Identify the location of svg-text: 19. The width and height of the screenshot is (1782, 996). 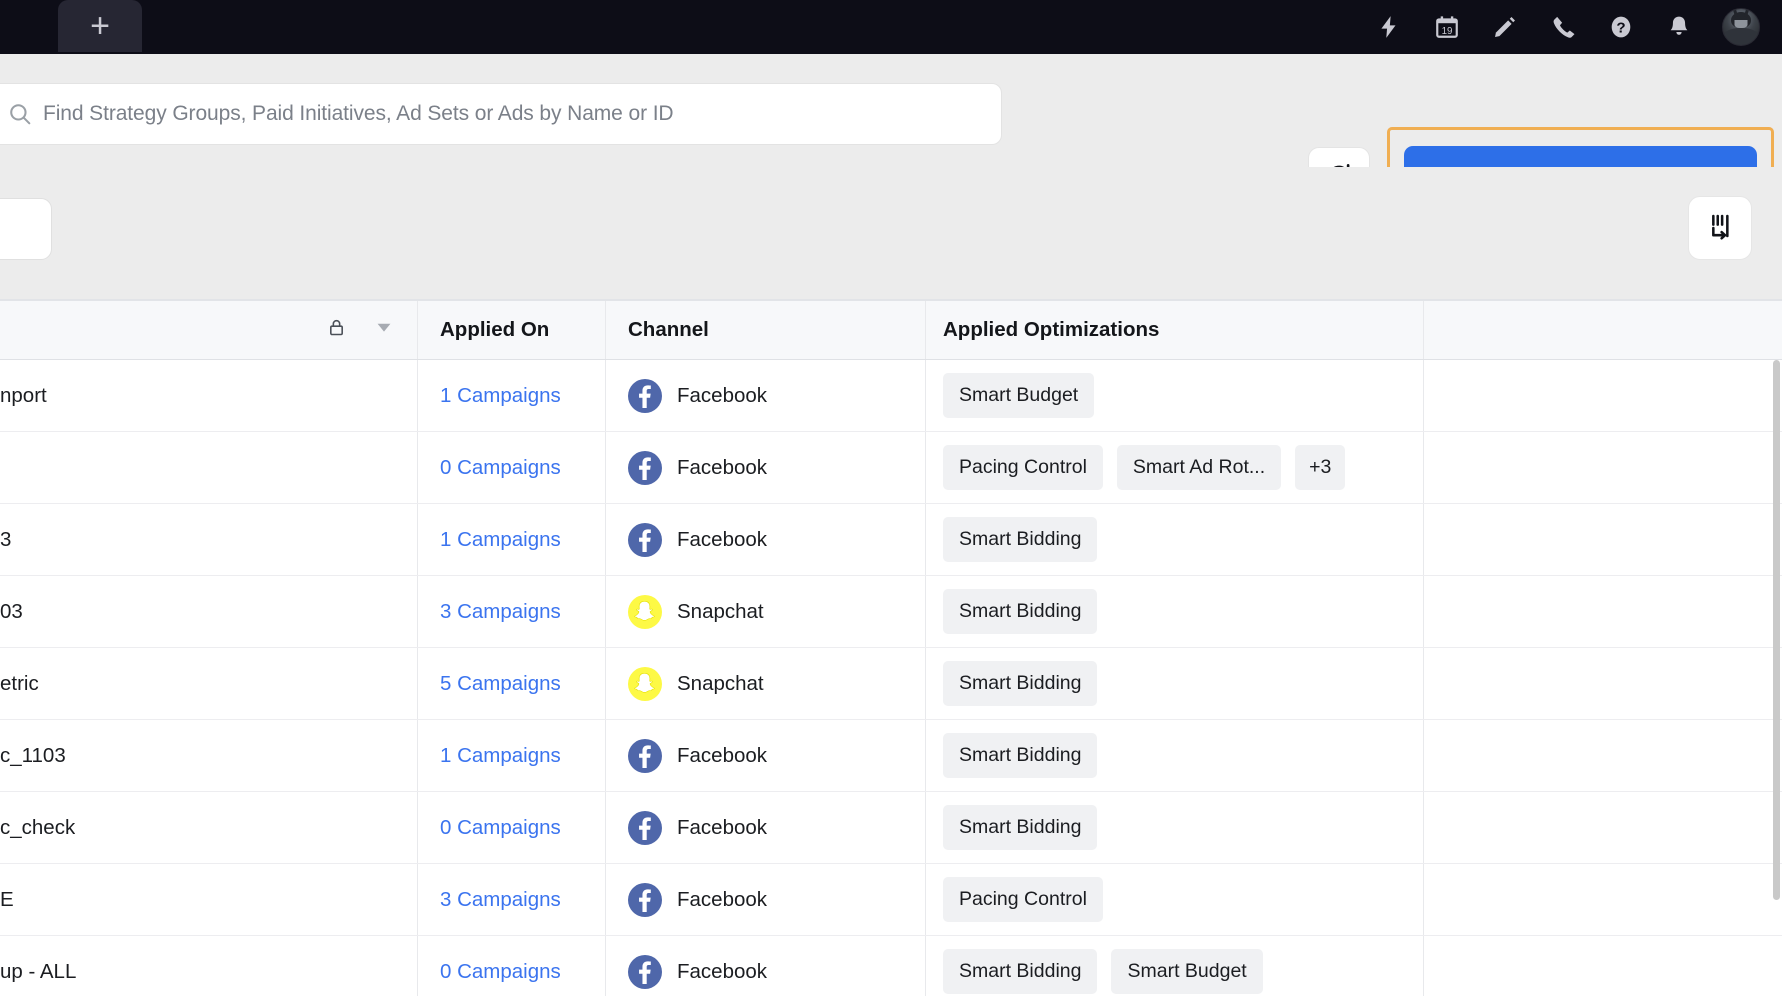
(1447, 31).